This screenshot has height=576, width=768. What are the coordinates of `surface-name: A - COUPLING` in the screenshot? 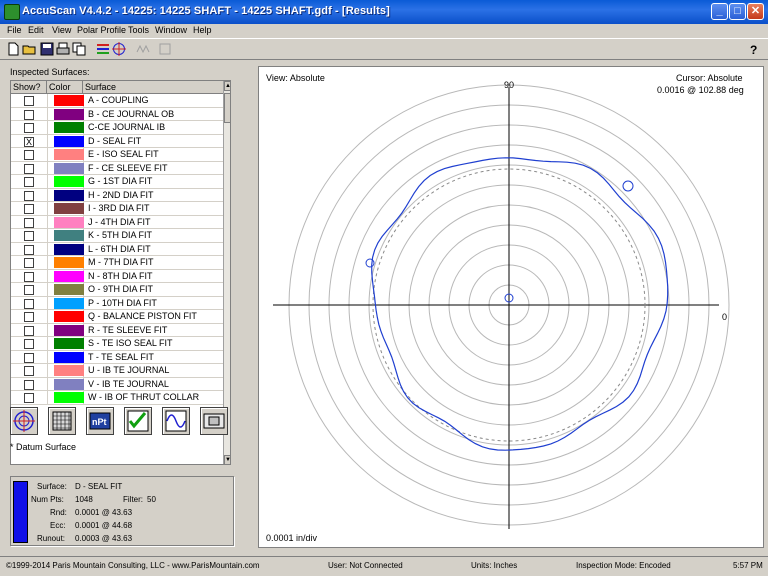 It's located at (118, 100).